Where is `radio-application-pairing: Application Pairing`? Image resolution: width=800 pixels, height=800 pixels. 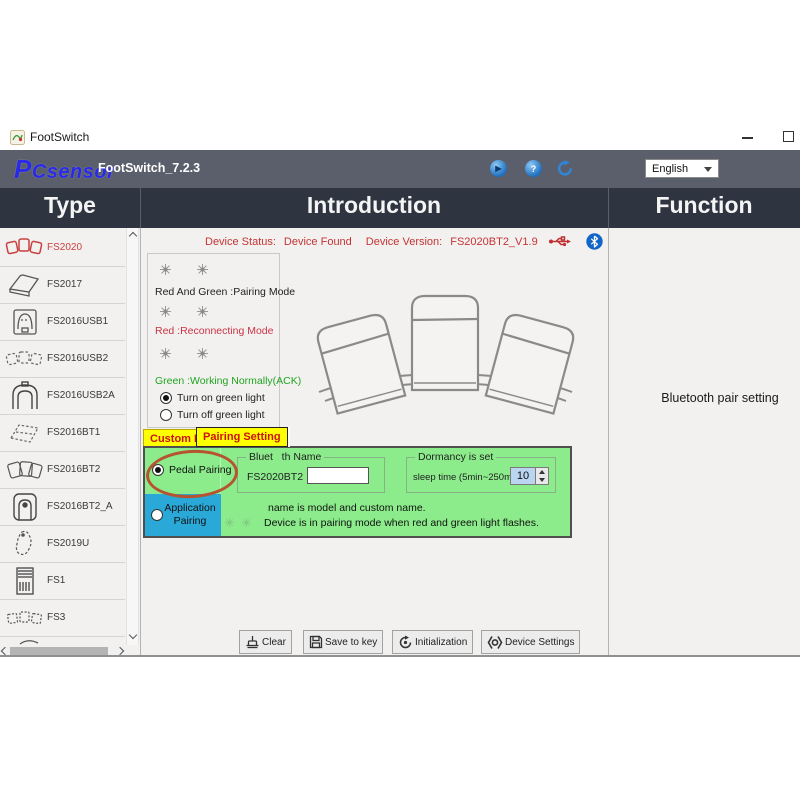
radio-application-pairing: Application Pairing is located at coordinates (183, 515).